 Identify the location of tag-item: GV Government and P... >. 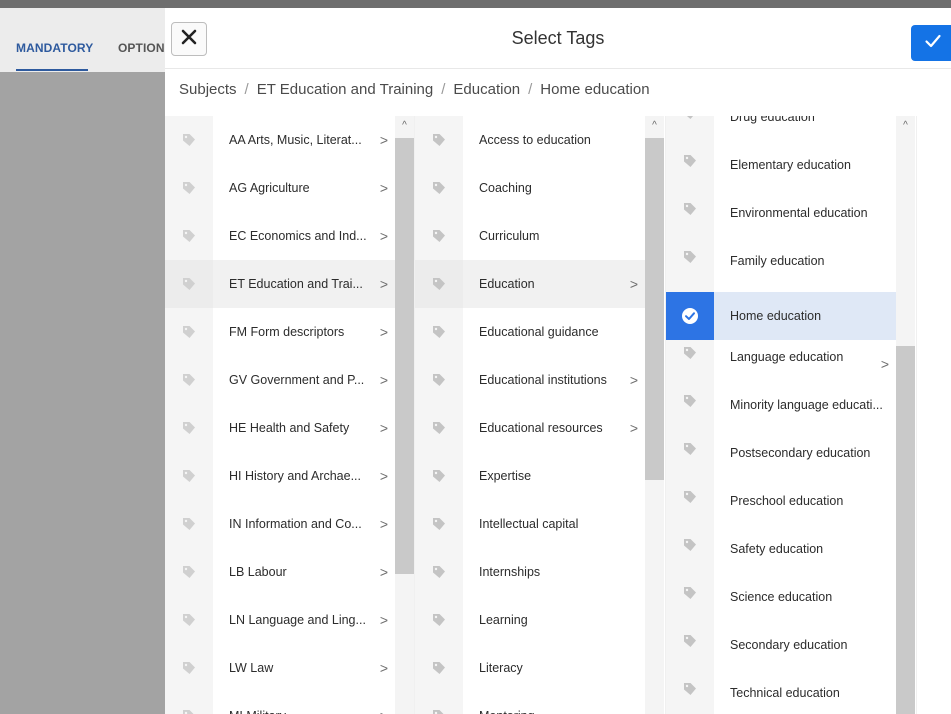
(280, 380).